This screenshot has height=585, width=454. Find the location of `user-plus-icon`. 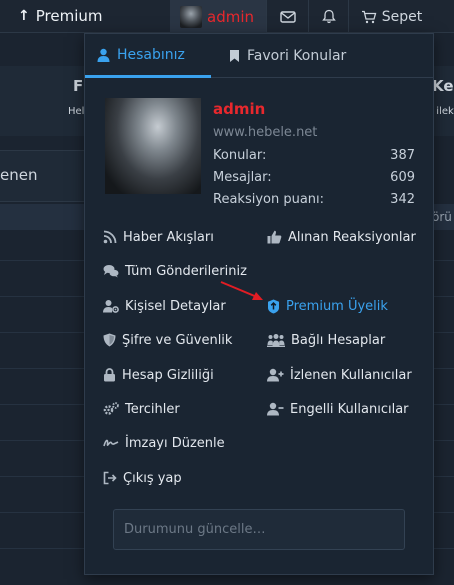

user-plus-icon is located at coordinates (275, 375).